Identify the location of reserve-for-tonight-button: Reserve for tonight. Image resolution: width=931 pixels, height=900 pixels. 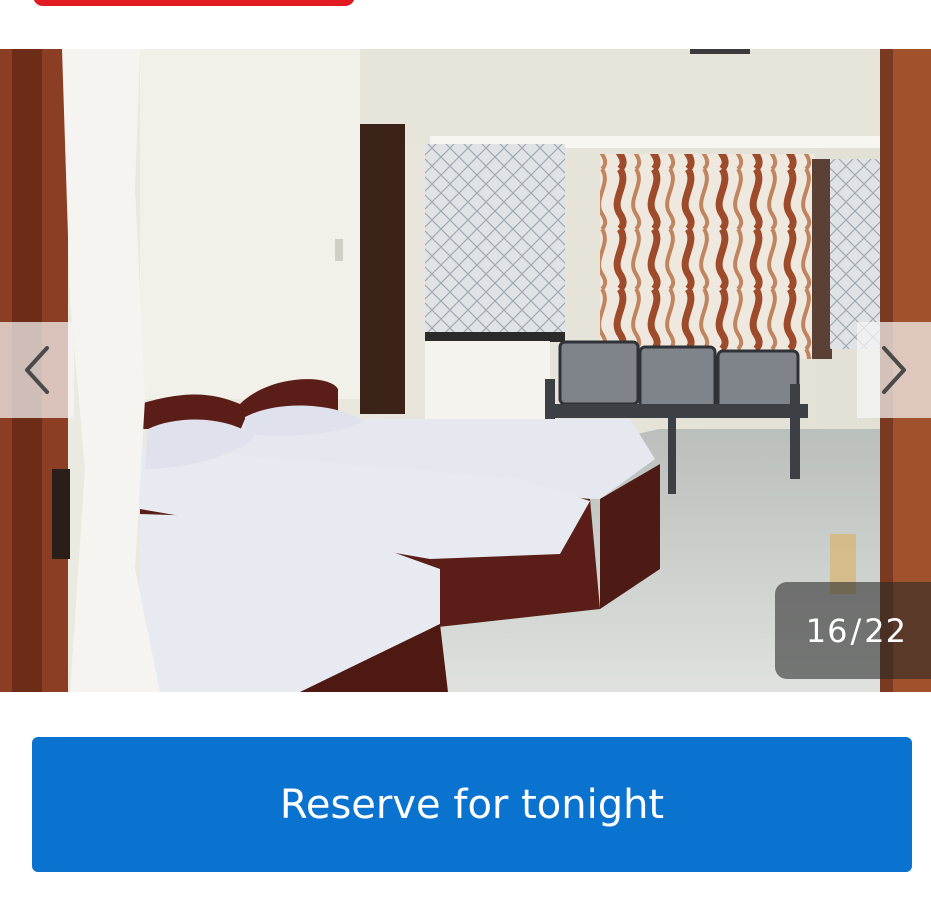
(472, 804).